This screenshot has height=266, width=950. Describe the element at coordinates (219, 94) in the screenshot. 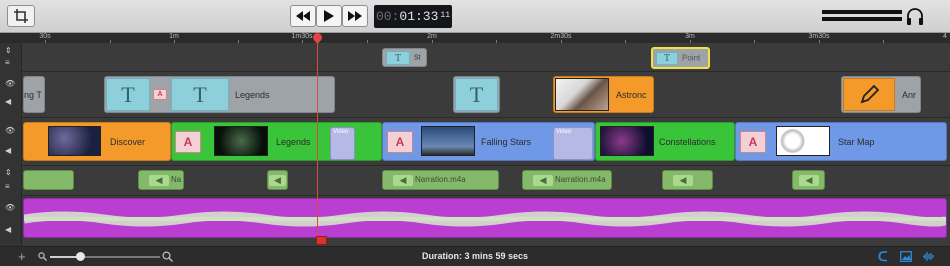

I see `title-clip: T A T Legends` at that location.